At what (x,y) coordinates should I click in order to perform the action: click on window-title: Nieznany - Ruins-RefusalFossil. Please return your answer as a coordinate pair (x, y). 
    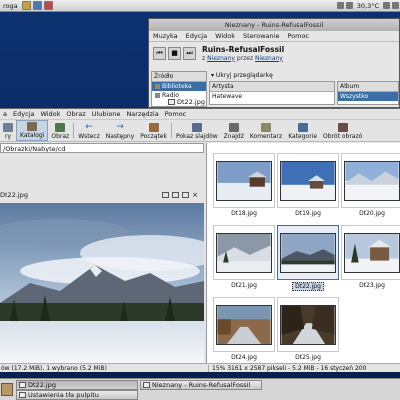
    Looking at the image, I should click on (274, 25).